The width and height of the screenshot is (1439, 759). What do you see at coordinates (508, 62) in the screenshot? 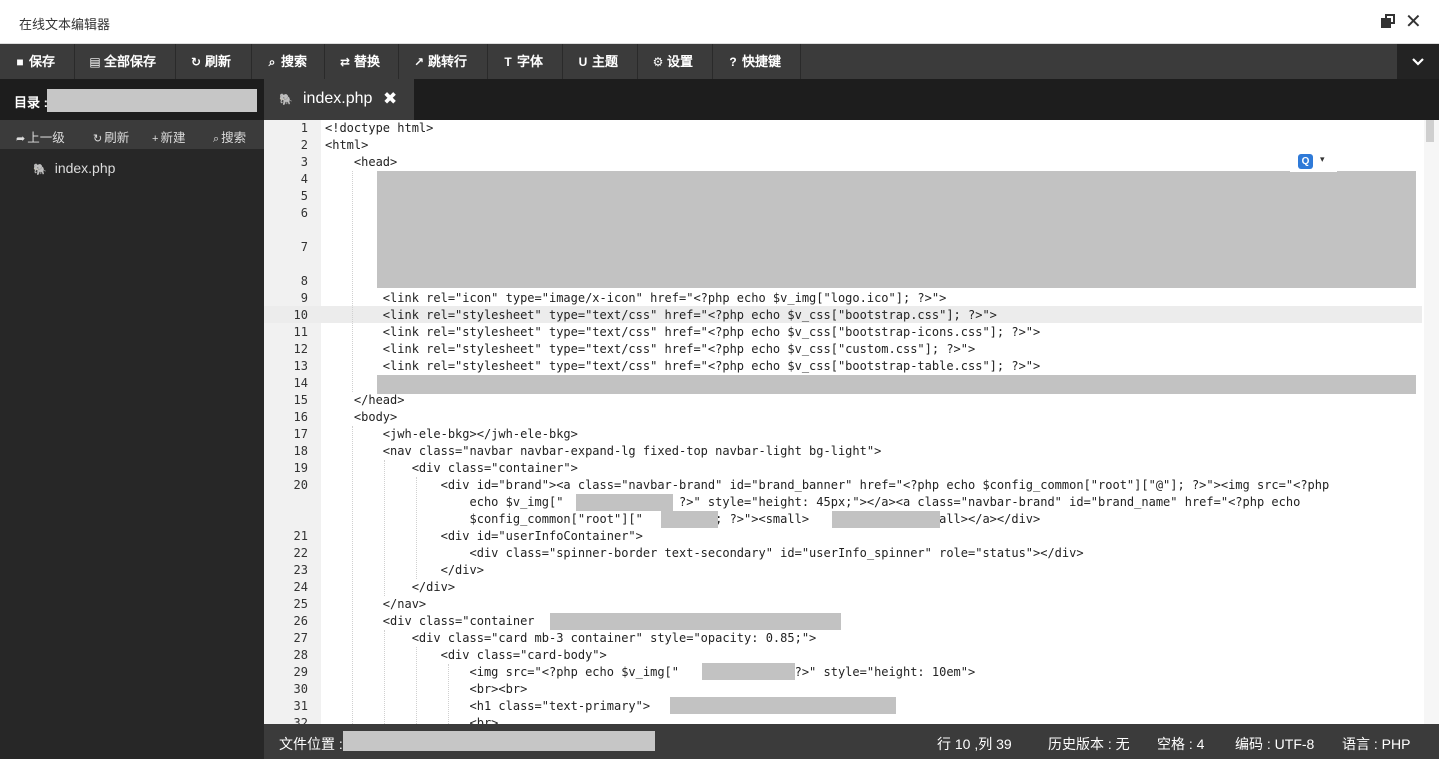
I see `text-height-icon: T` at bounding box center [508, 62].